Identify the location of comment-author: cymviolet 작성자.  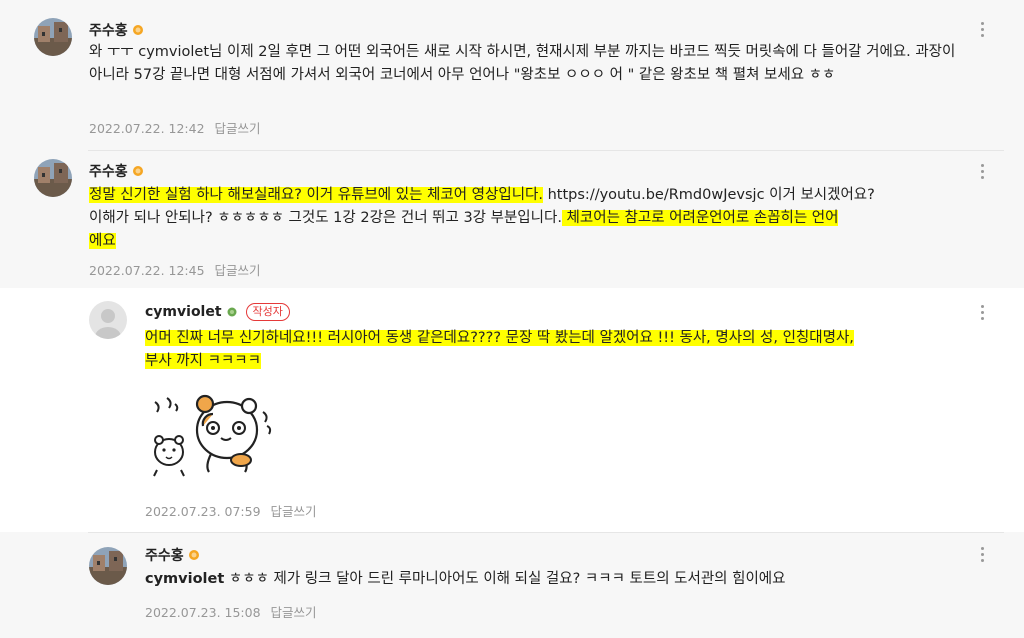
(217, 312).